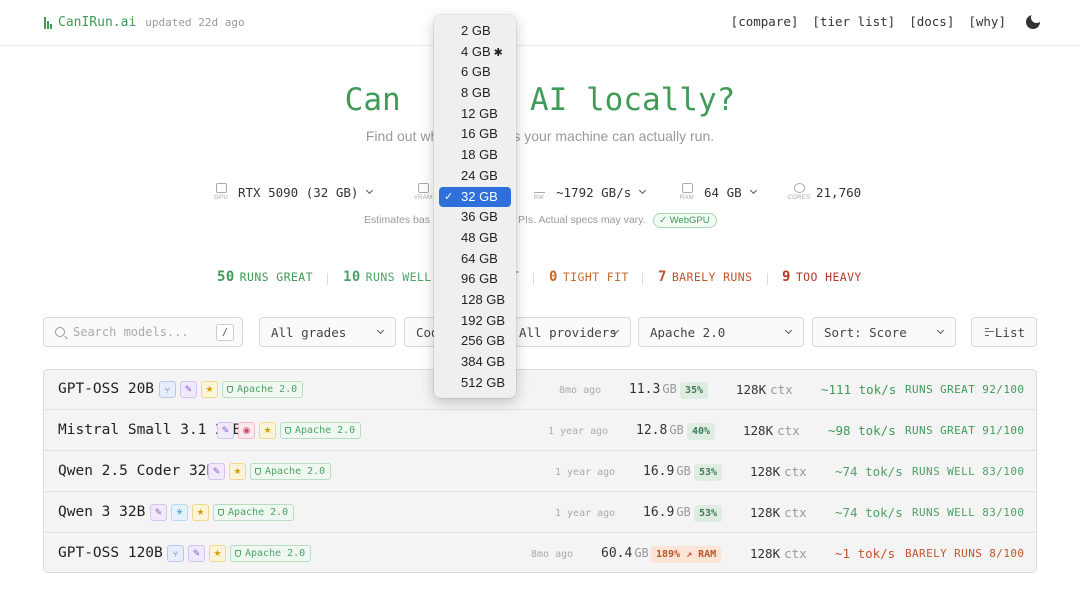 This screenshot has height=595, width=1080. I want to click on nav-compare: [compare], so click(765, 21).